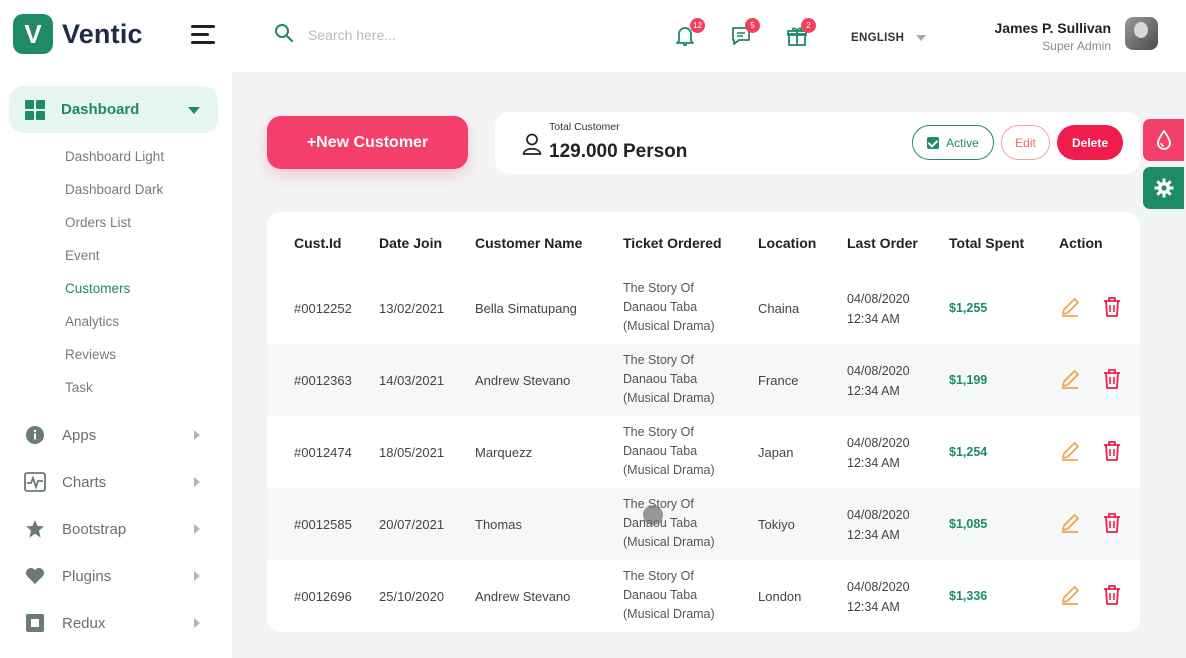 Image resolution: width=1186 pixels, height=658 pixels. I want to click on messages-button: 5, so click(745, 32).